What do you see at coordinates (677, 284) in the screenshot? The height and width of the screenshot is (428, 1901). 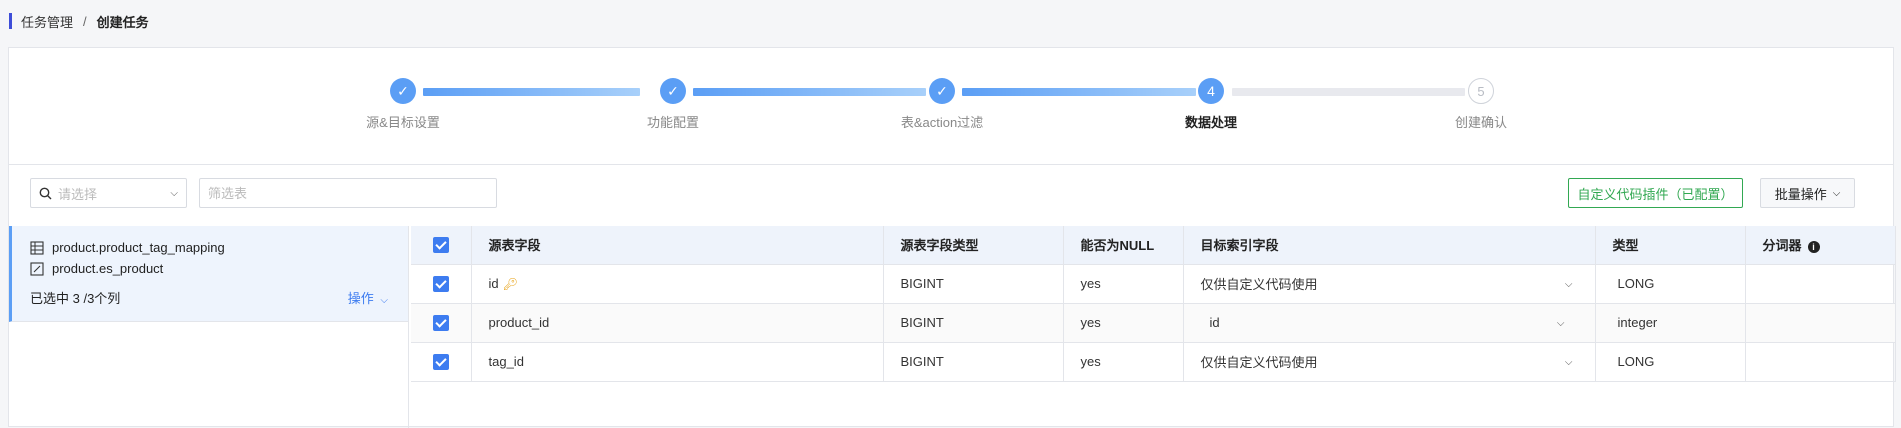 I see `source-field-cell: id 🔑︎` at bounding box center [677, 284].